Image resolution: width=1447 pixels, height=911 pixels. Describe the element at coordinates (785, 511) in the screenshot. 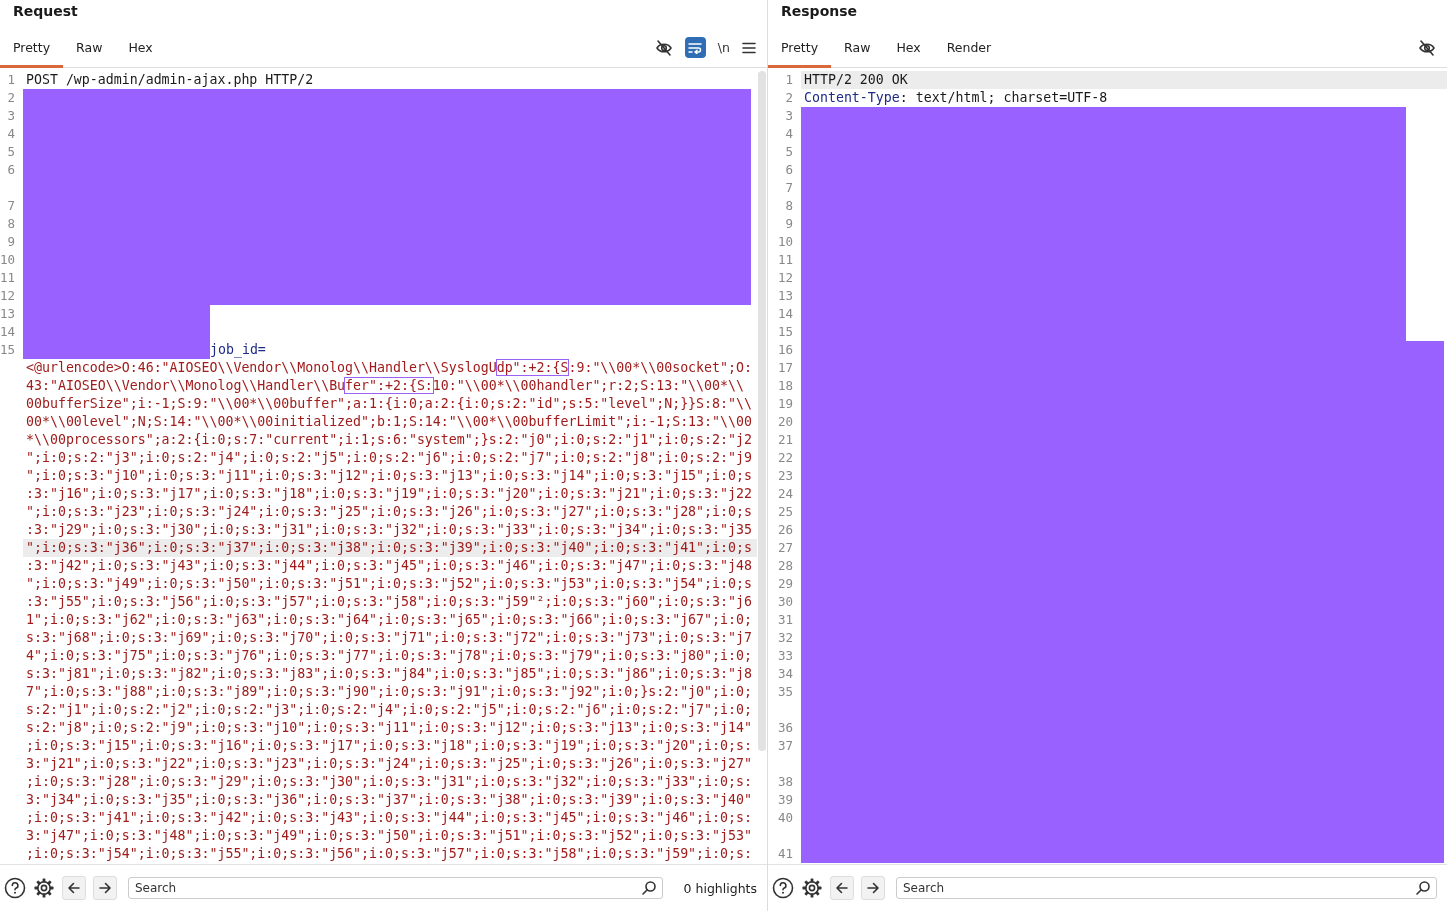

I see `line-number: 25` at that location.